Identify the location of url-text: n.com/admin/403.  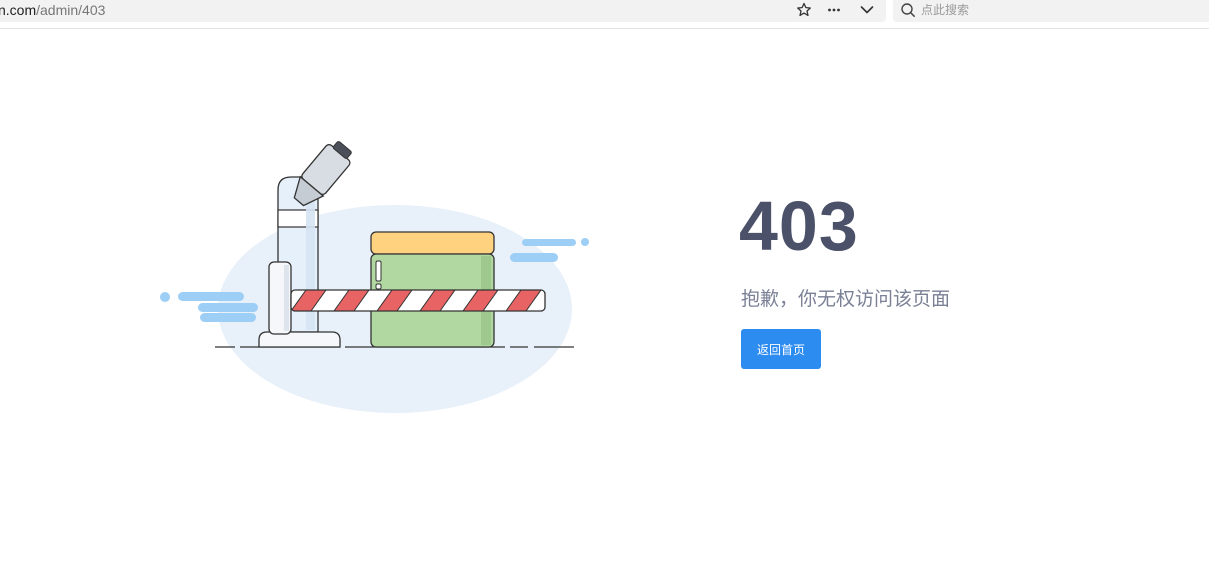
(52, 10).